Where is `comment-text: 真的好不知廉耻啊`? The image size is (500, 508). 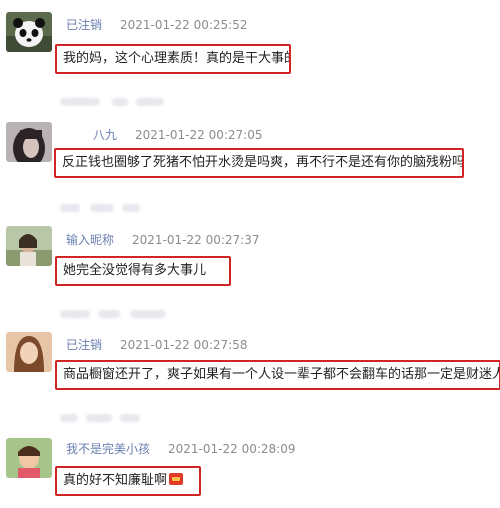
comment-text: 真的好不知廉耻啊 is located at coordinates (128, 481).